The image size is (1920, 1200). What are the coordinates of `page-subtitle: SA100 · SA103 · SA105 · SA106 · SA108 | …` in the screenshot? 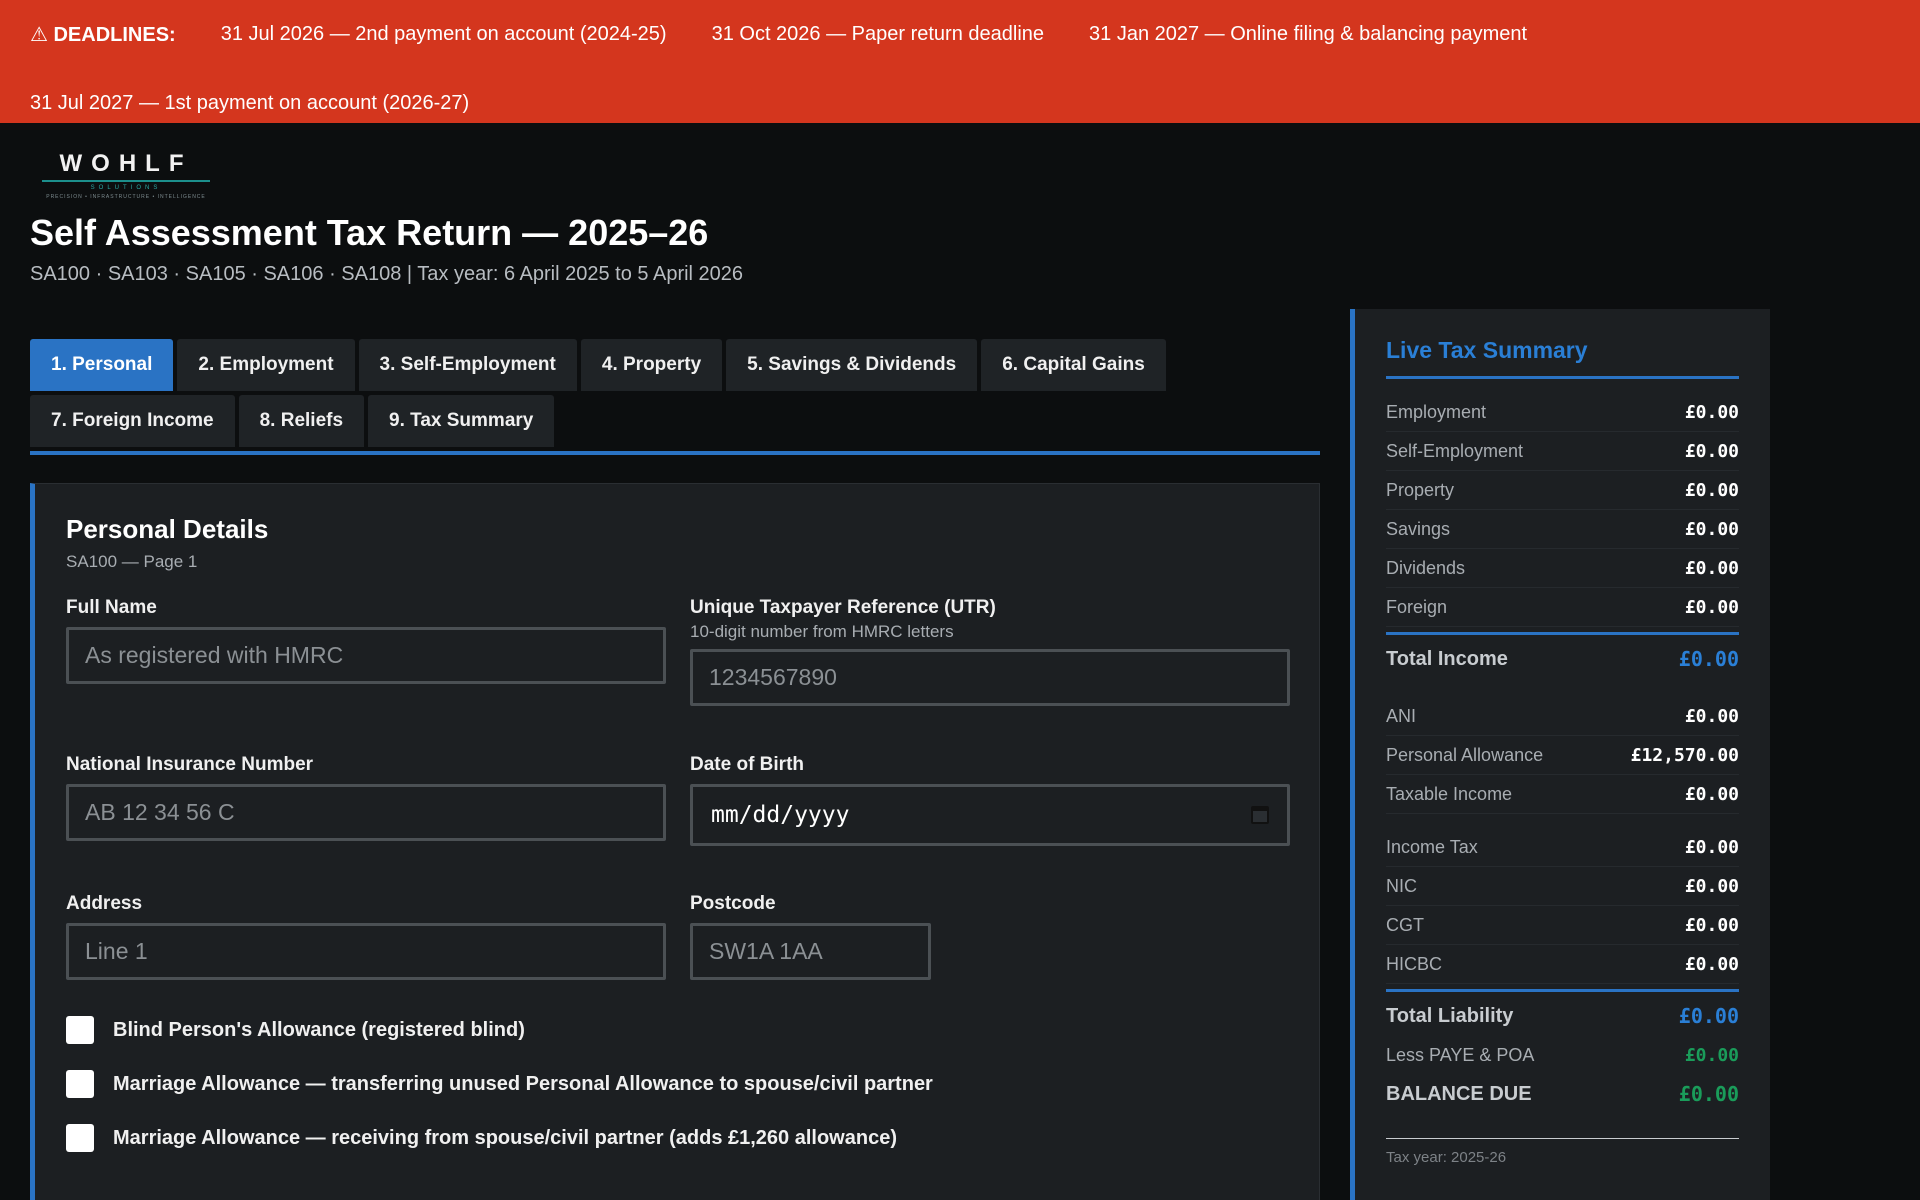 It's located at (387, 274).